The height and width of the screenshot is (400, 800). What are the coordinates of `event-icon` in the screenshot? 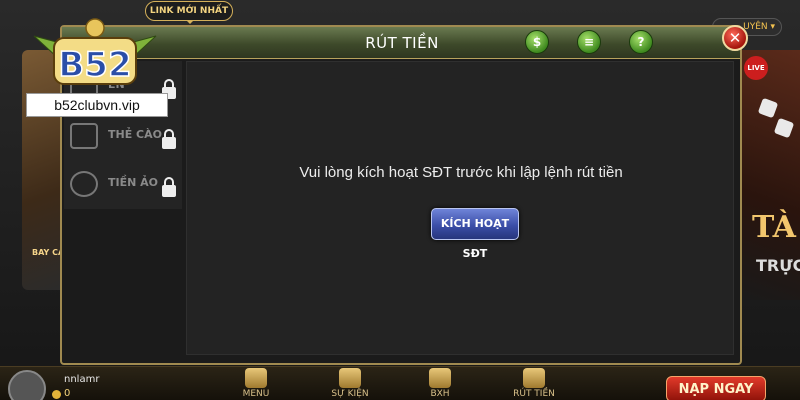 It's located at (350, 378).